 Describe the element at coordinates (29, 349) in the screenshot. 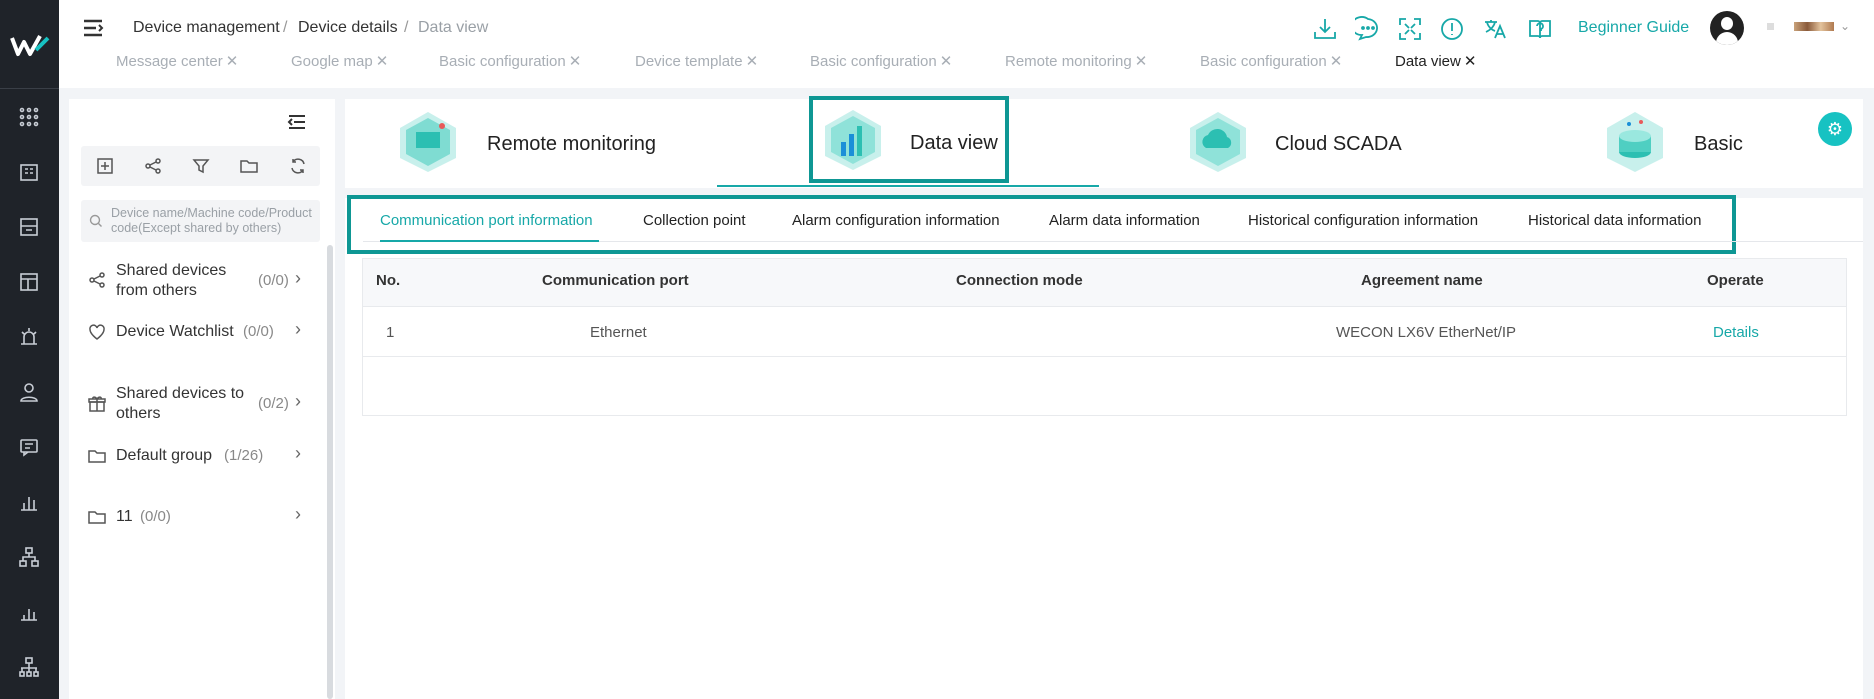

I see `left-nav-rail` at that location.